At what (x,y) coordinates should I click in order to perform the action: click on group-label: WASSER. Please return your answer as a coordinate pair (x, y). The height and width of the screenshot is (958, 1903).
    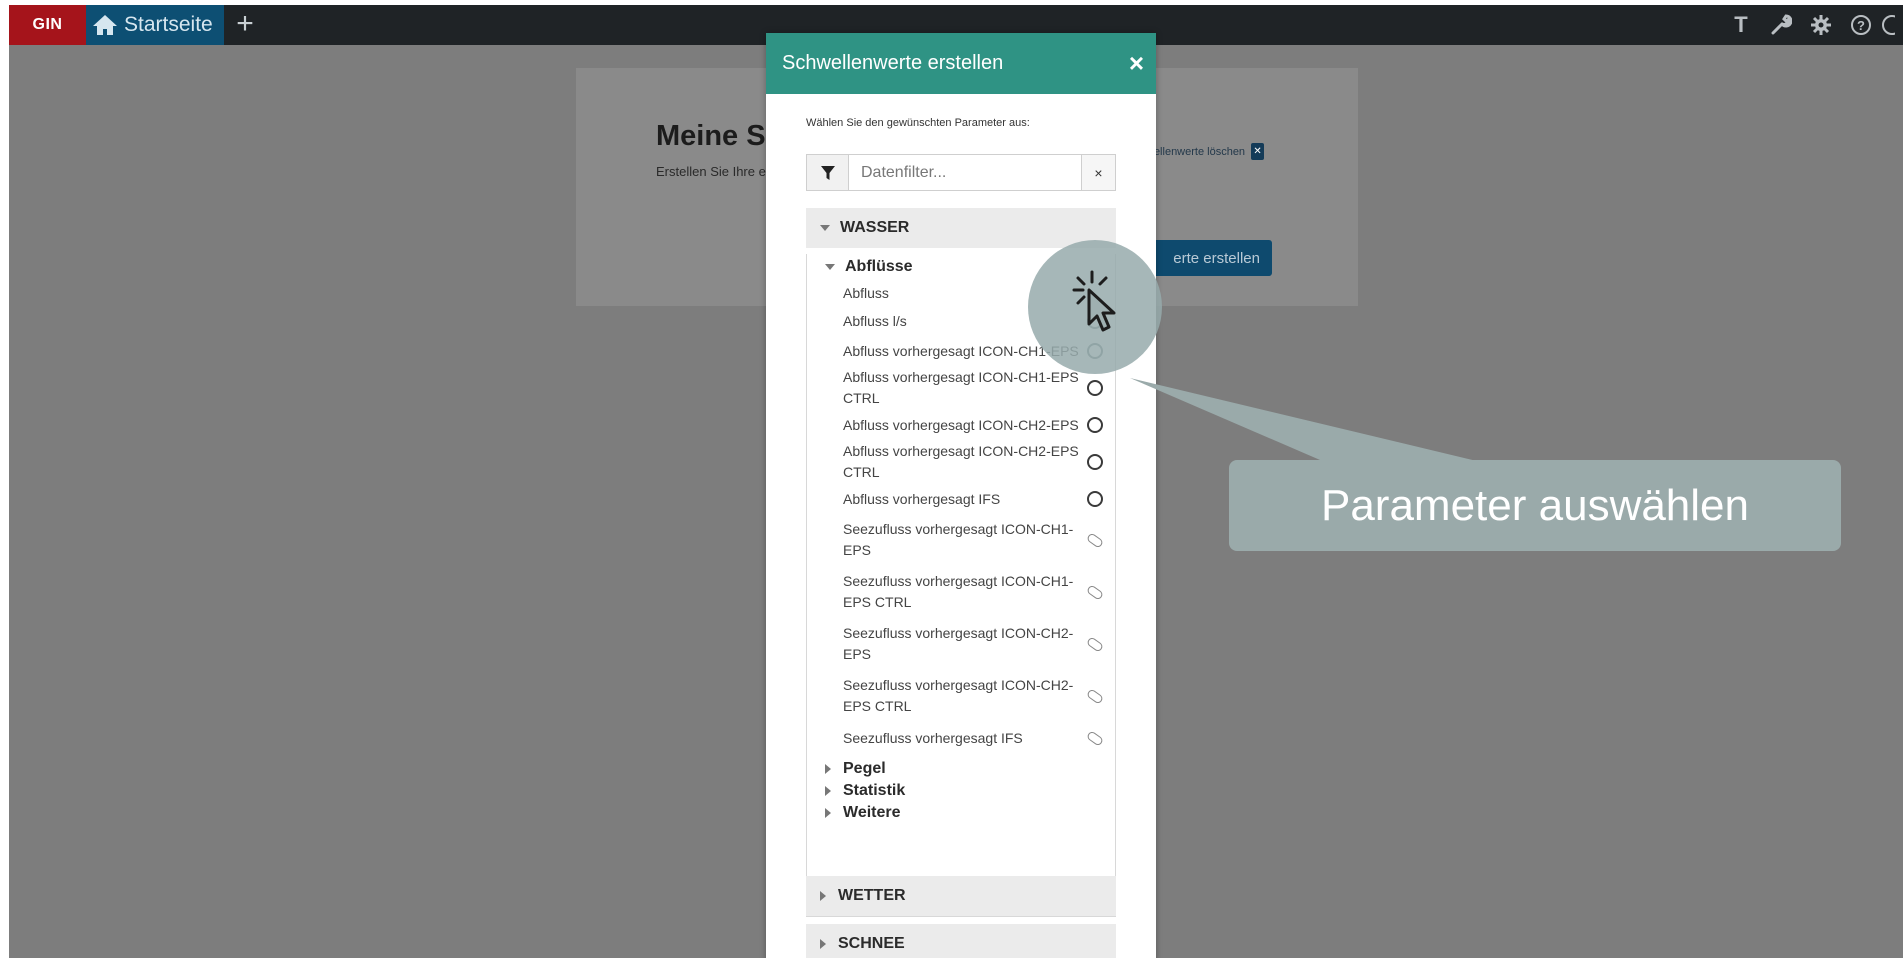
    Looking at the image, I should click on (875, 227).